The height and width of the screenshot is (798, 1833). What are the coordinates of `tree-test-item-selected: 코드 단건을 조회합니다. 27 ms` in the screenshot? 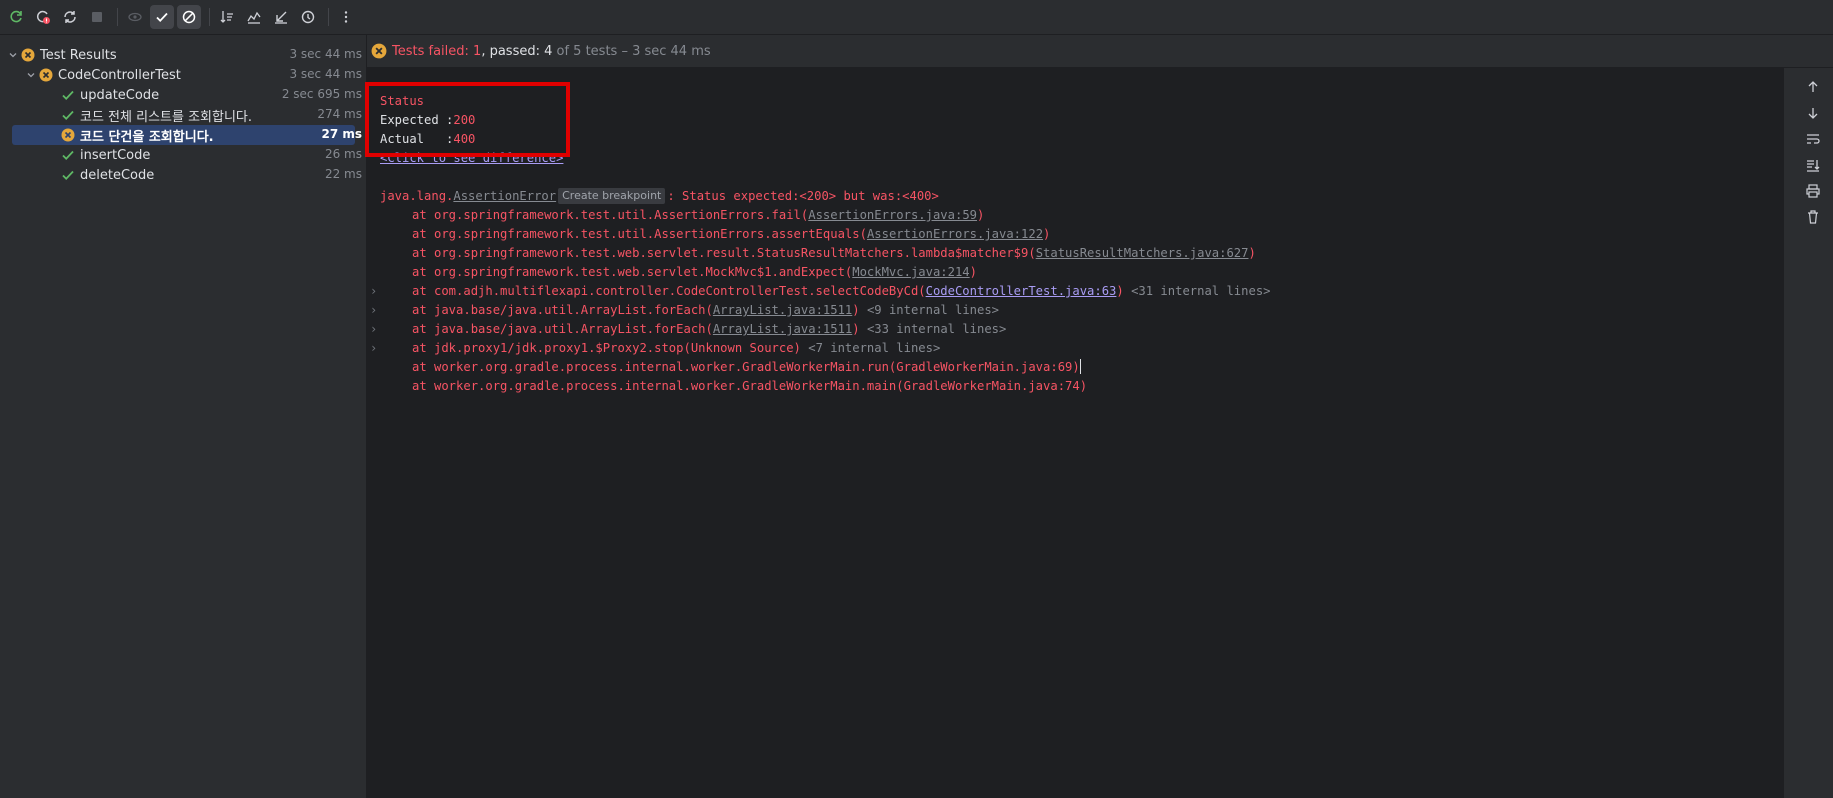 It's located at (183, 135).